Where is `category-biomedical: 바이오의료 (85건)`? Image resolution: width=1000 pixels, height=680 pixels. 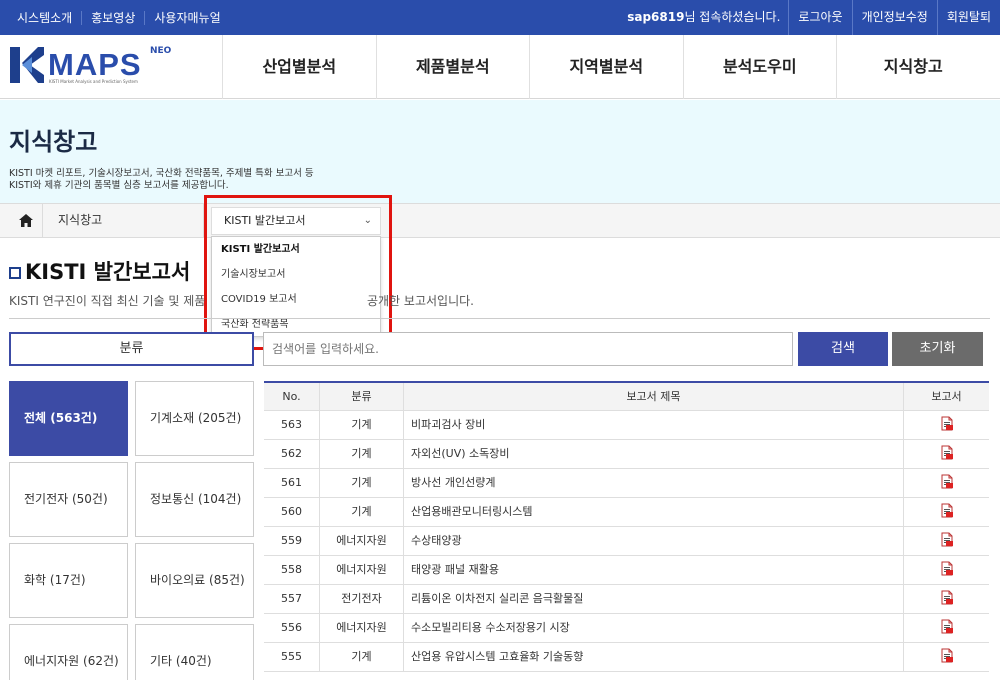
category-biomedical: 바이오의료 (85건) is located at coordinates (194, 580).